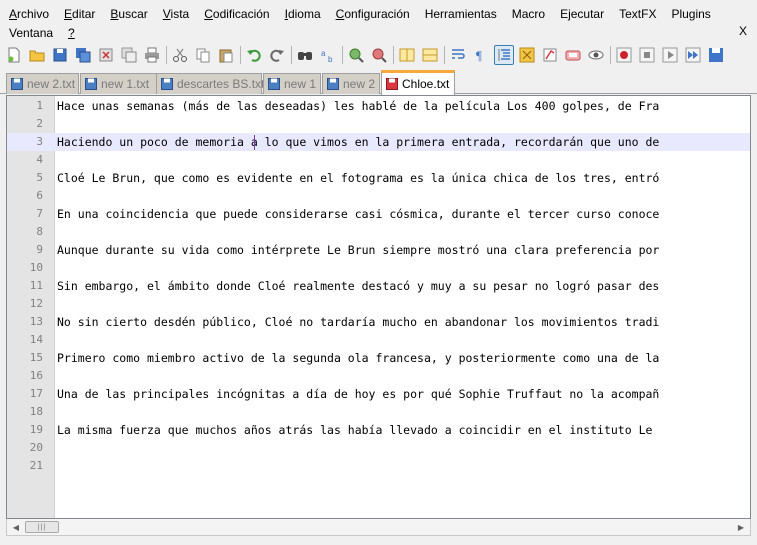 The height and width of the screenshot is (545, 757). Describe the element at coordinates (36, 339) in the screenshot. I see `line-number: 14` at that location.